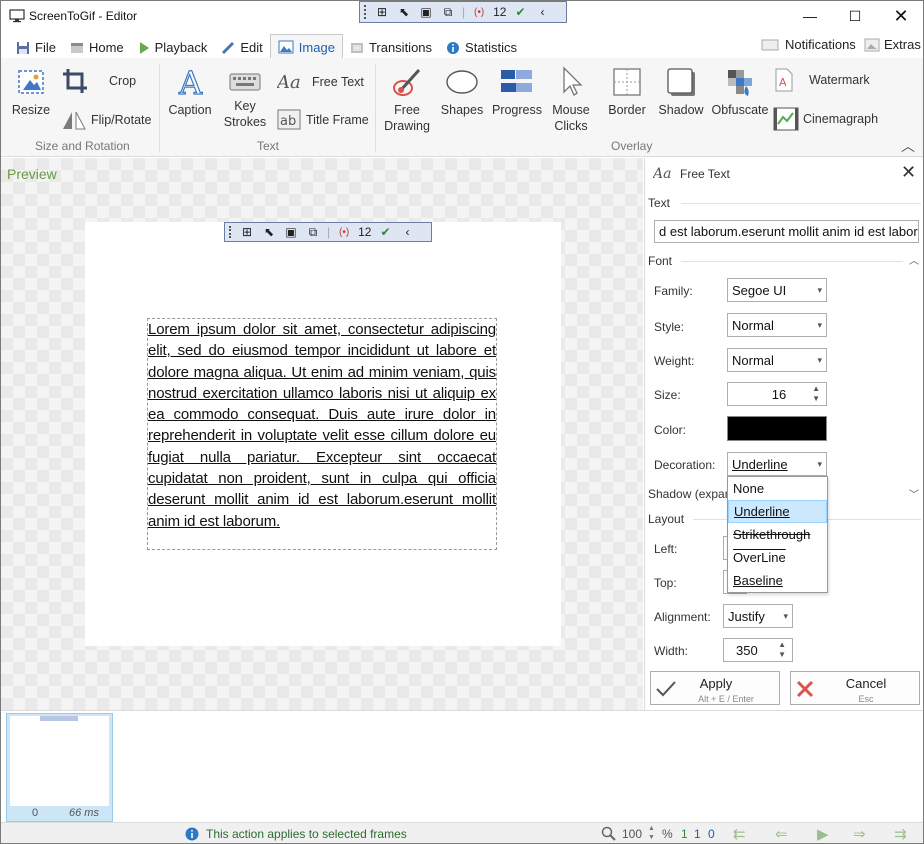 The image size is (924, 844). I want to click on family-combo: Segoe UI ▾, so click(777, 290).